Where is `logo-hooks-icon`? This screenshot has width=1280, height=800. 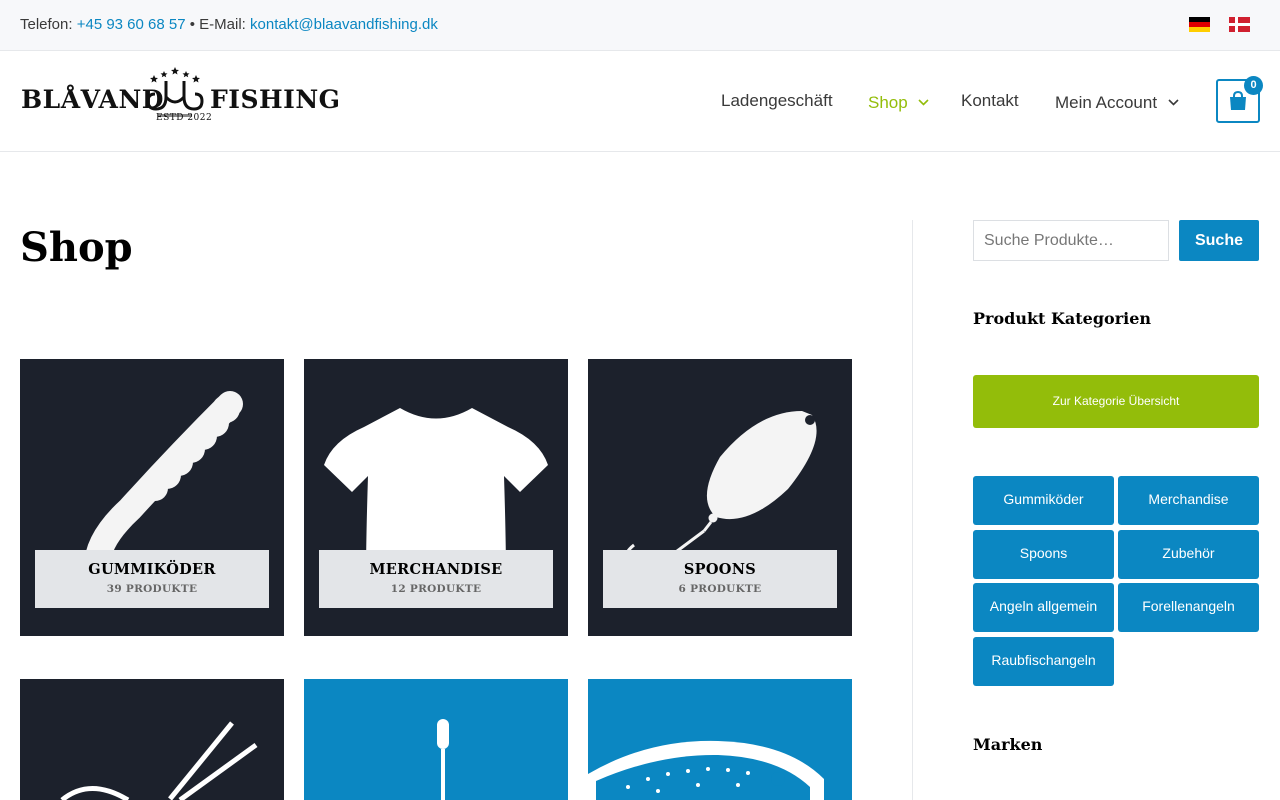
logo-hooks-icon is located at coordinates (175, 92).